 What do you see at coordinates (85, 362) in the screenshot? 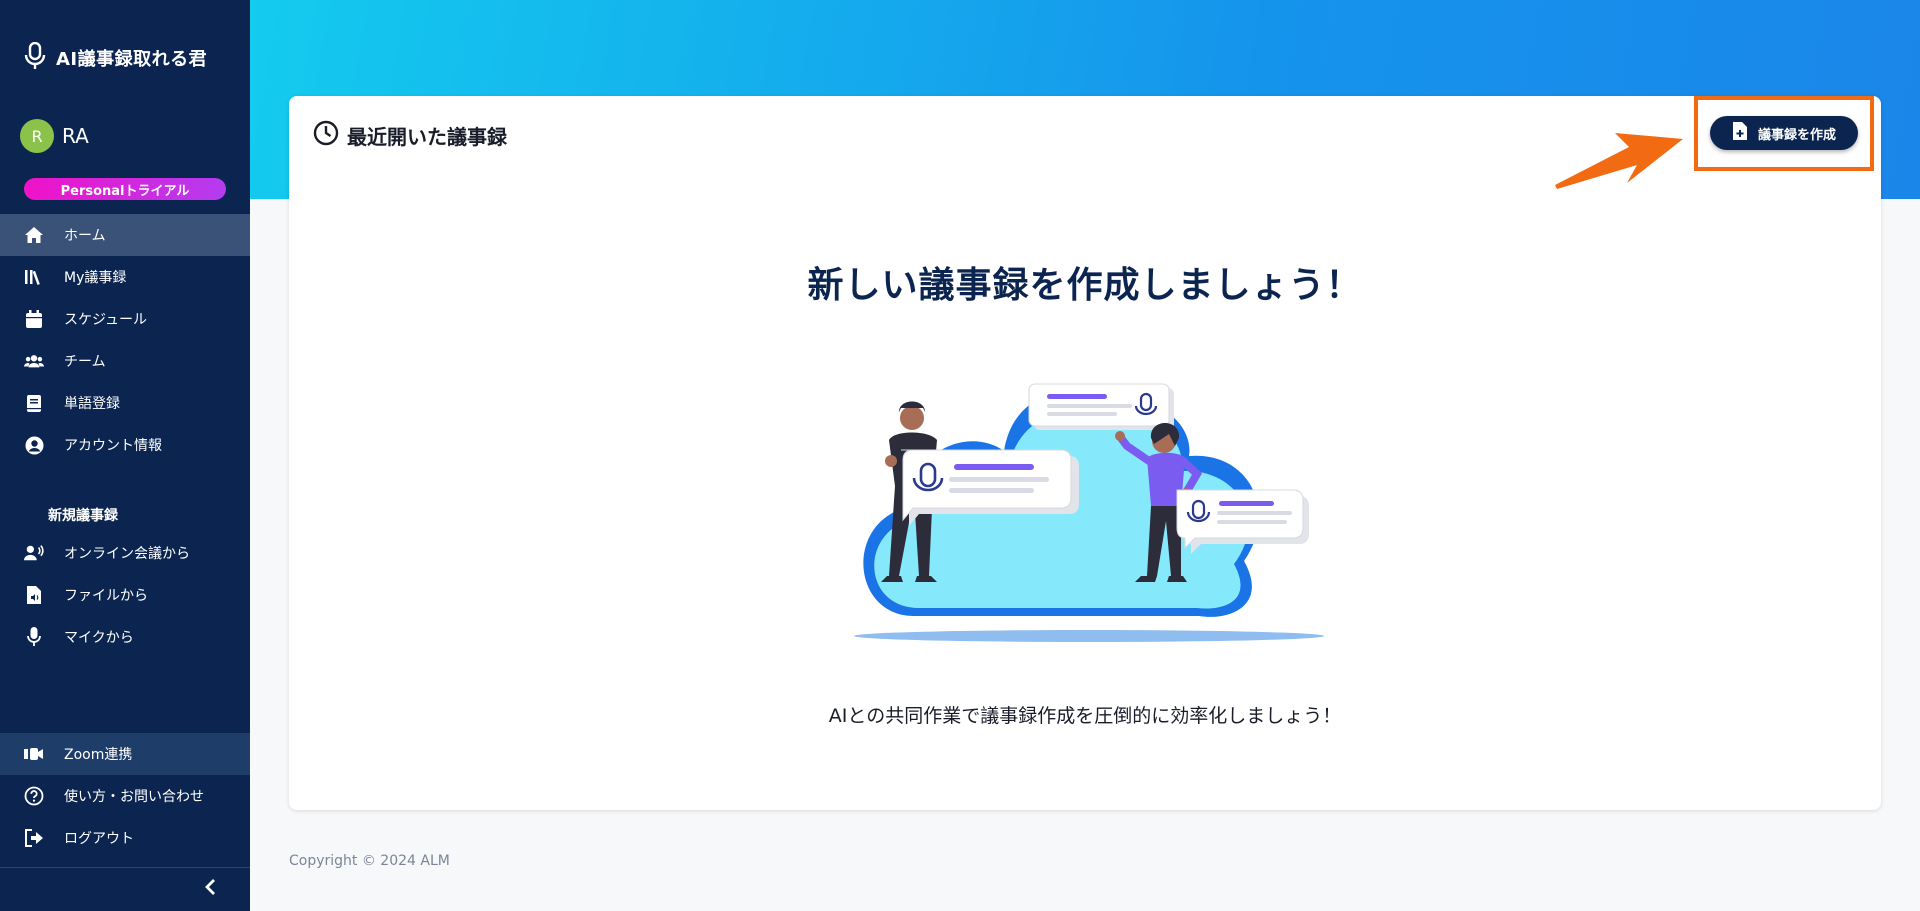
I see `sidebar-item-label: チーム` at bounding box center [85, 362].